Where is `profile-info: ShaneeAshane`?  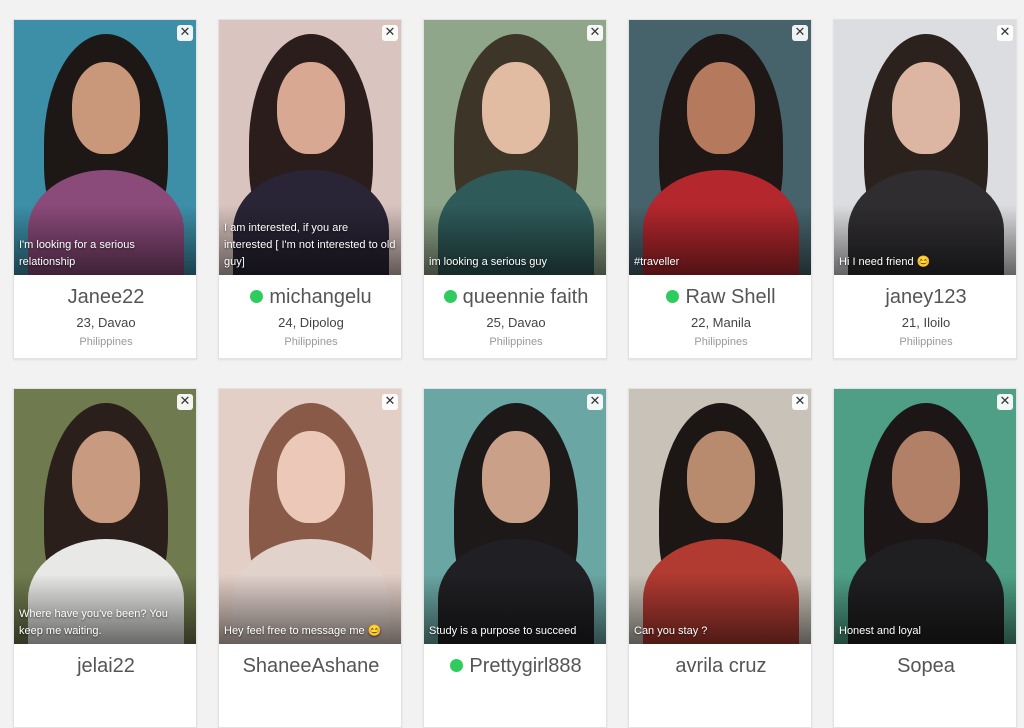
profile-info: ShaneeAshane is located at coordinates (310, 664).